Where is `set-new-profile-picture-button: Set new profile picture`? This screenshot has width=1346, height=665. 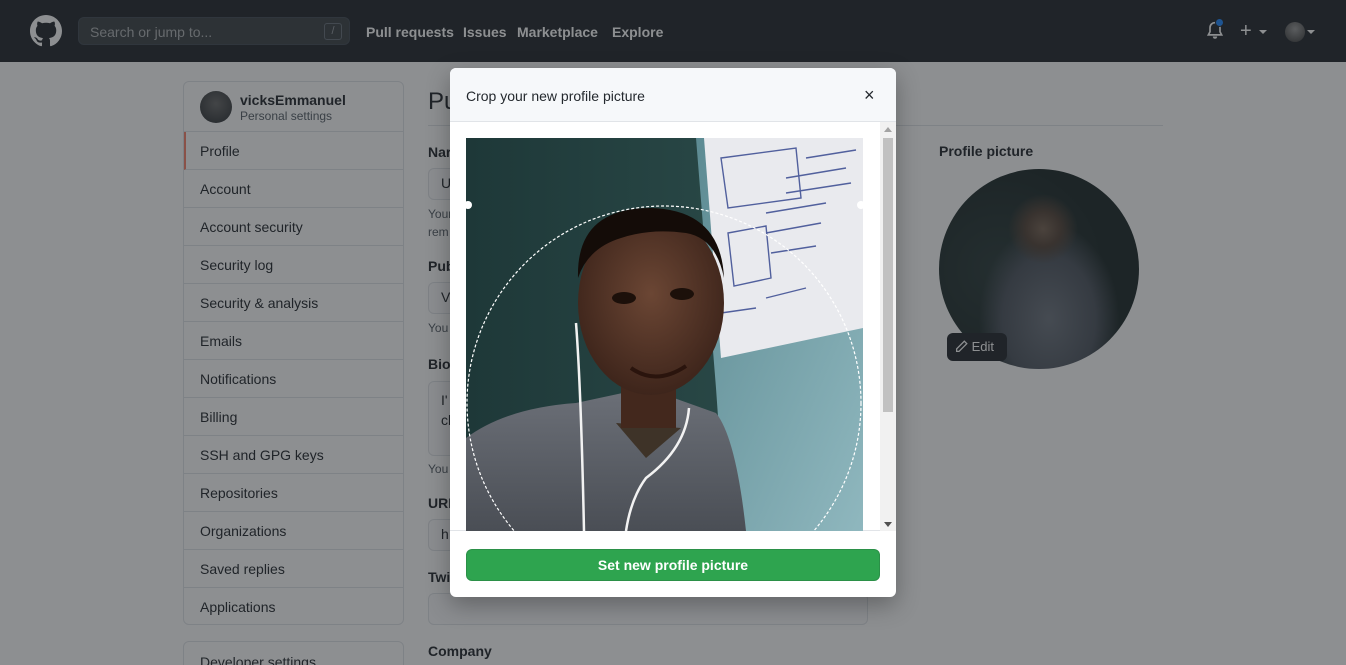 set-new-profile-picture-button: Set new profile picture is located at coordinates (673, 565).